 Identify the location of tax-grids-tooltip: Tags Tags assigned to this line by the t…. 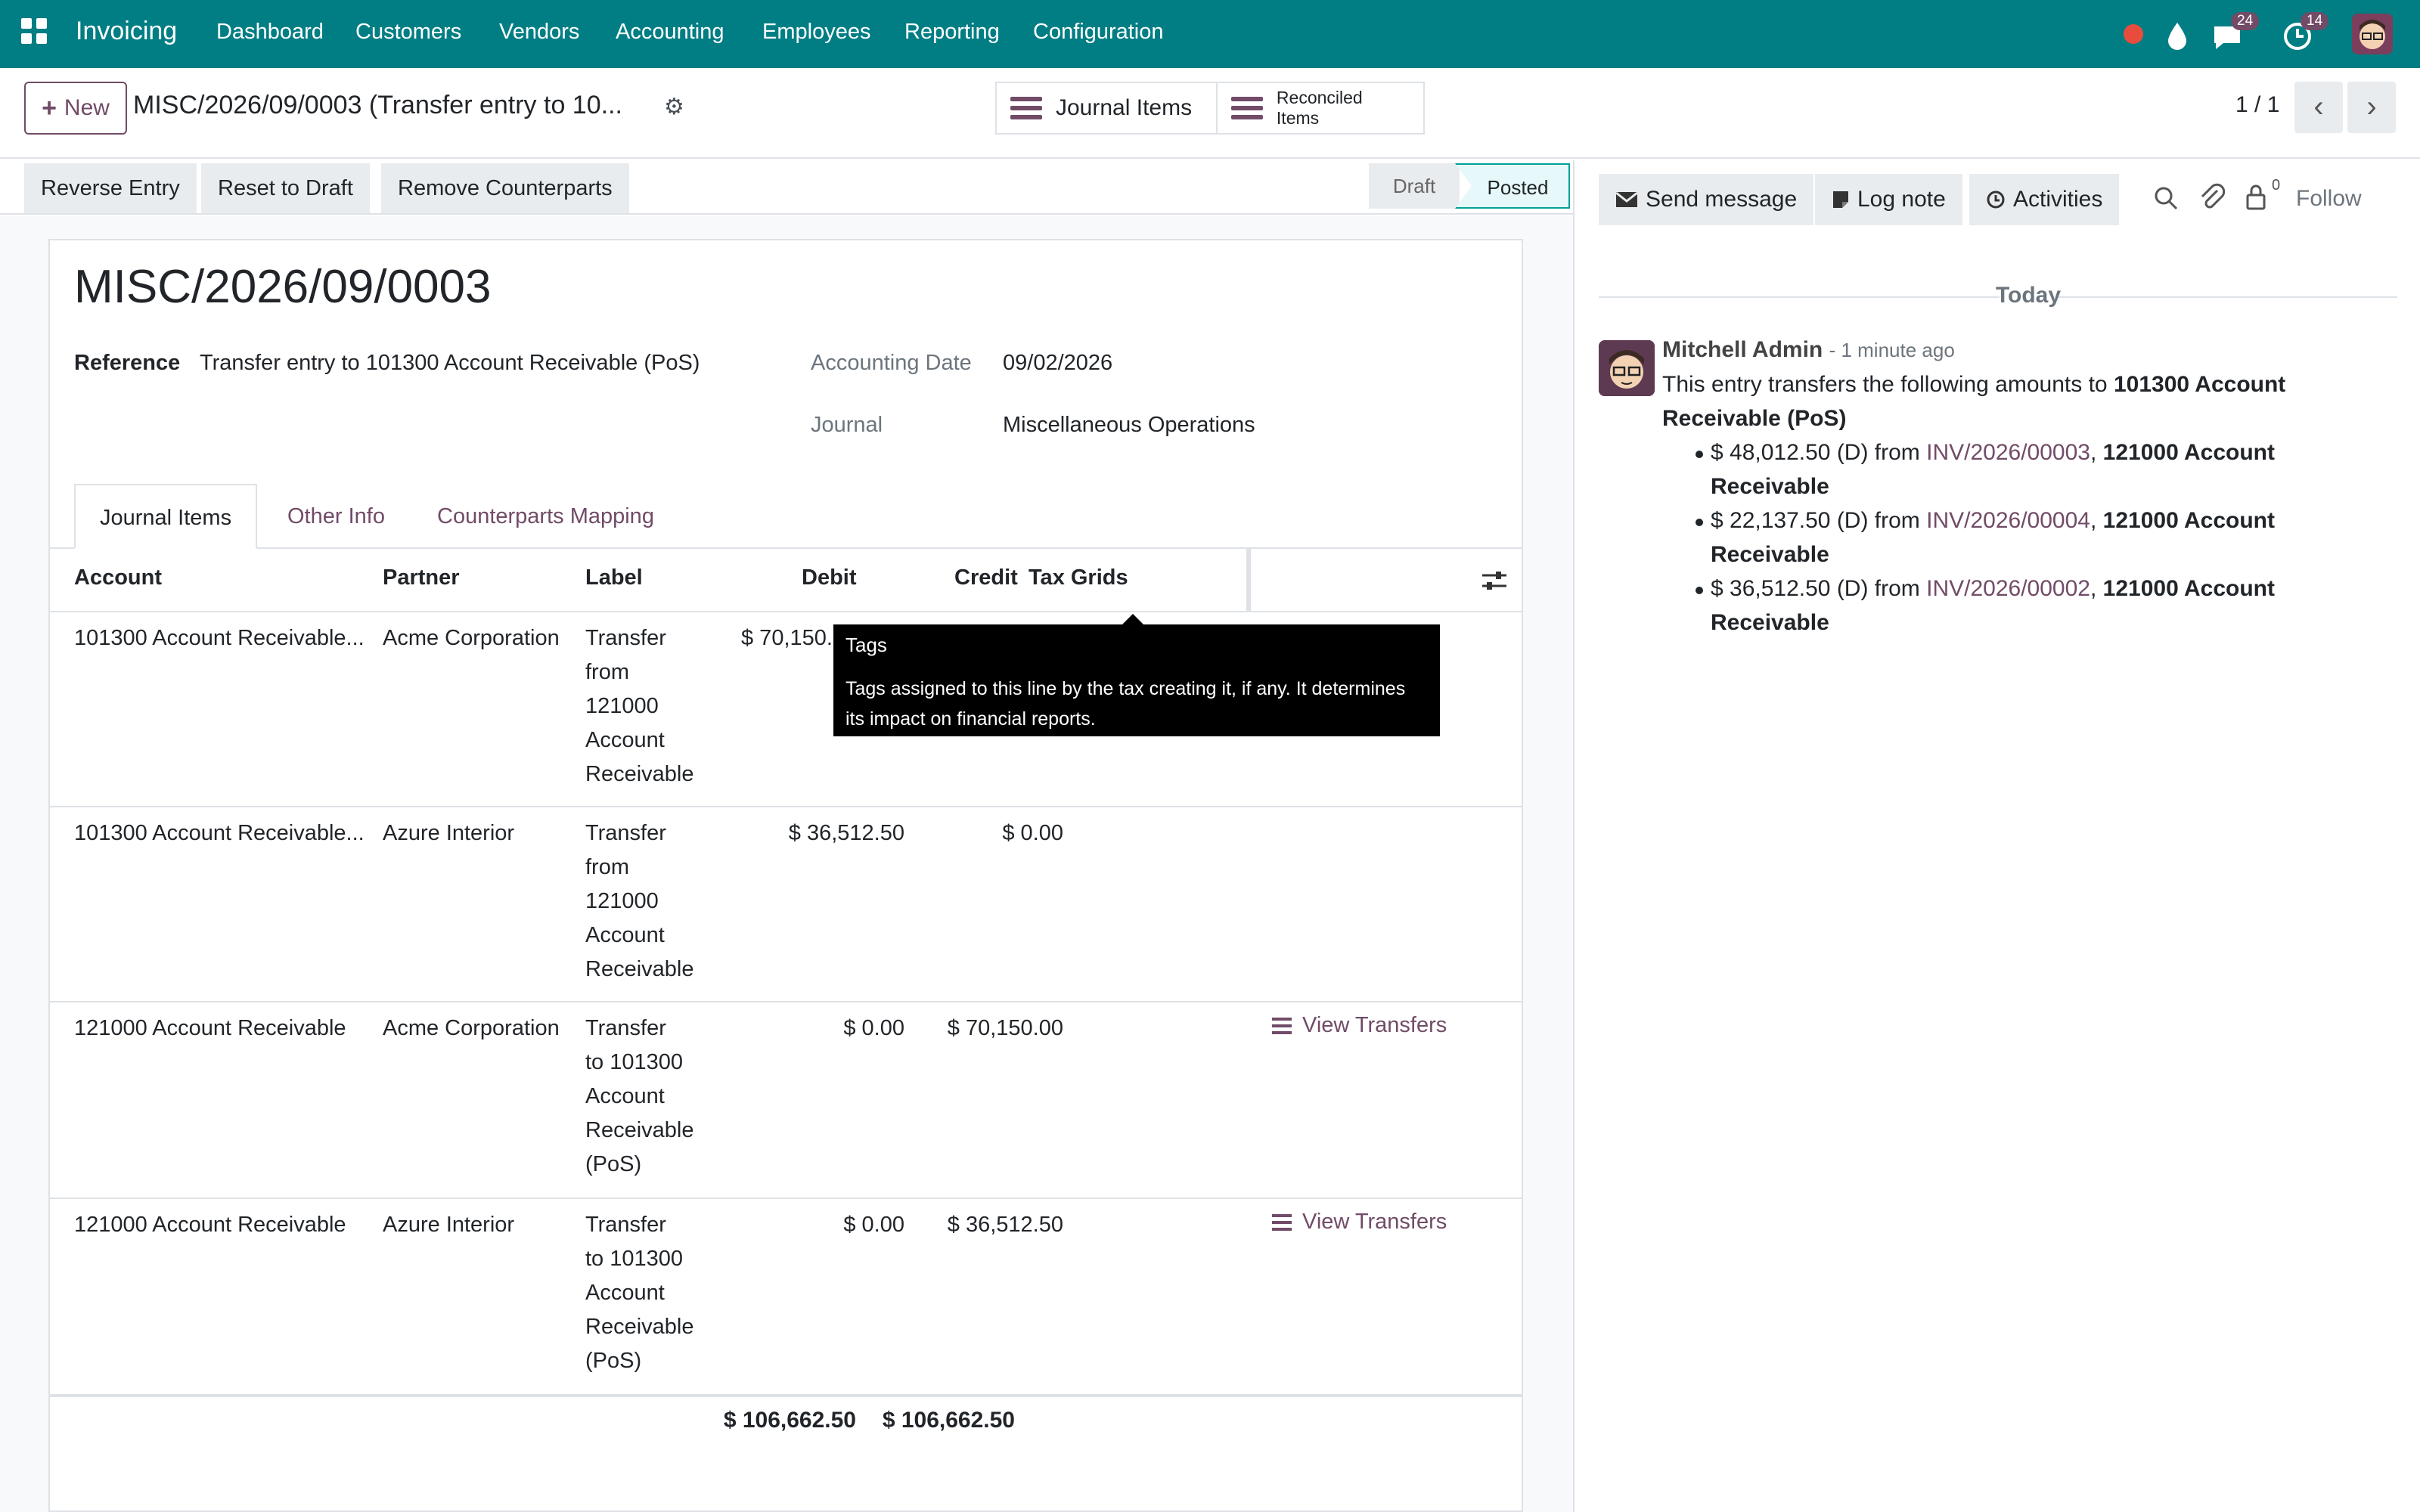
(1136, 675).